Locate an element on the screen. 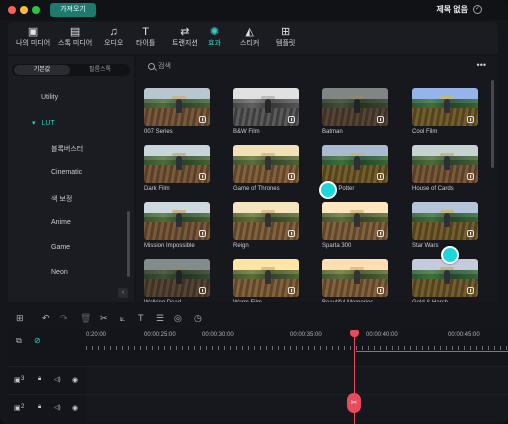 The width and height of the screenshot is (508, 424). timecode-label: 00:00:25:00 is located at coordinates (160, 335).